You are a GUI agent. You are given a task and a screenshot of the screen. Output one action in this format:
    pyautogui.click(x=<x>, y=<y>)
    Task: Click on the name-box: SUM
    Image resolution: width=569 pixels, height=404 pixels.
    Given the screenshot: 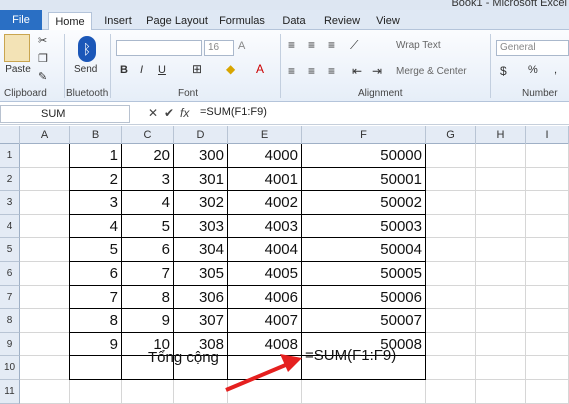 What is the action you would take?
    pyautogui.click(x=65, y=114)
    